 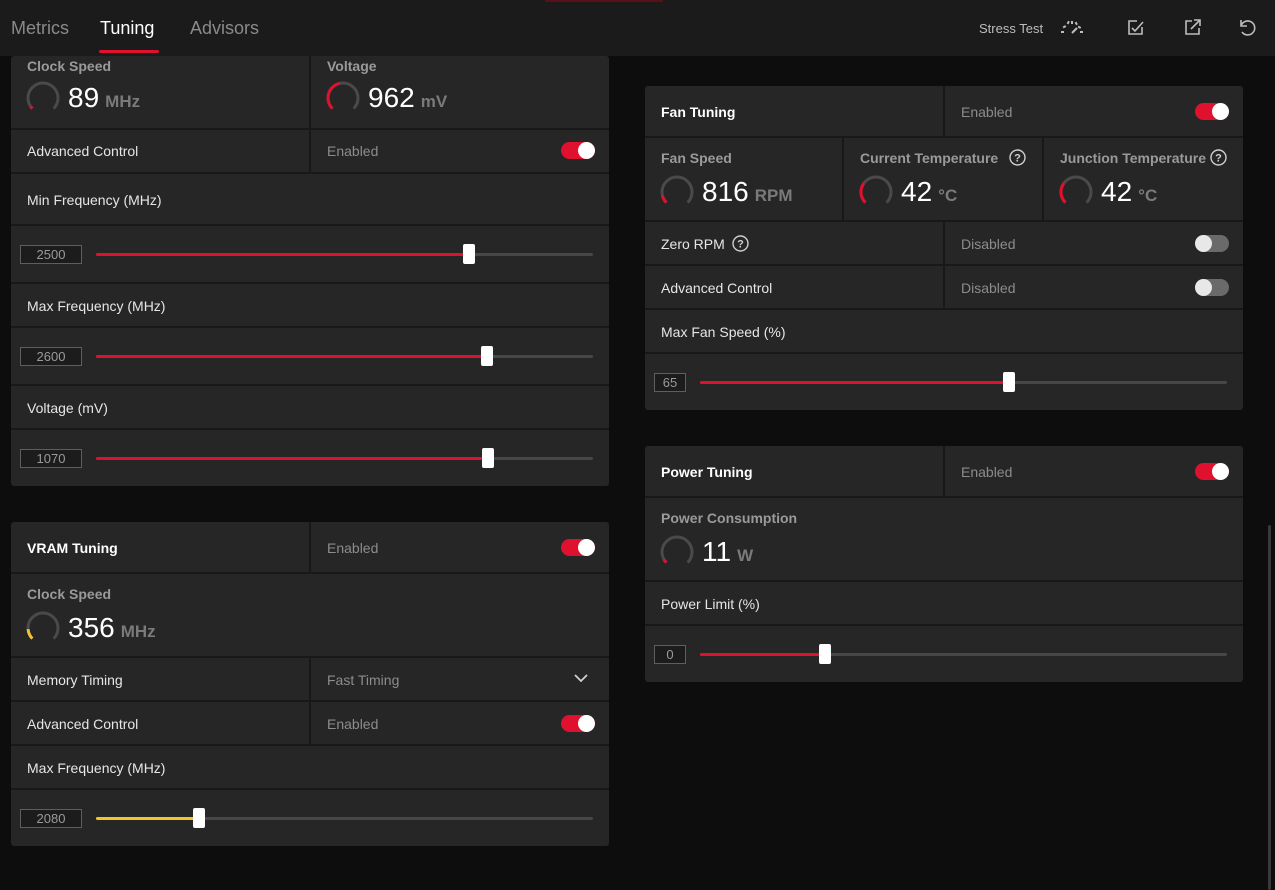 I want to click on fan-speed-metric: Fan Speed 816 RPM, so click(x=743, y=179).